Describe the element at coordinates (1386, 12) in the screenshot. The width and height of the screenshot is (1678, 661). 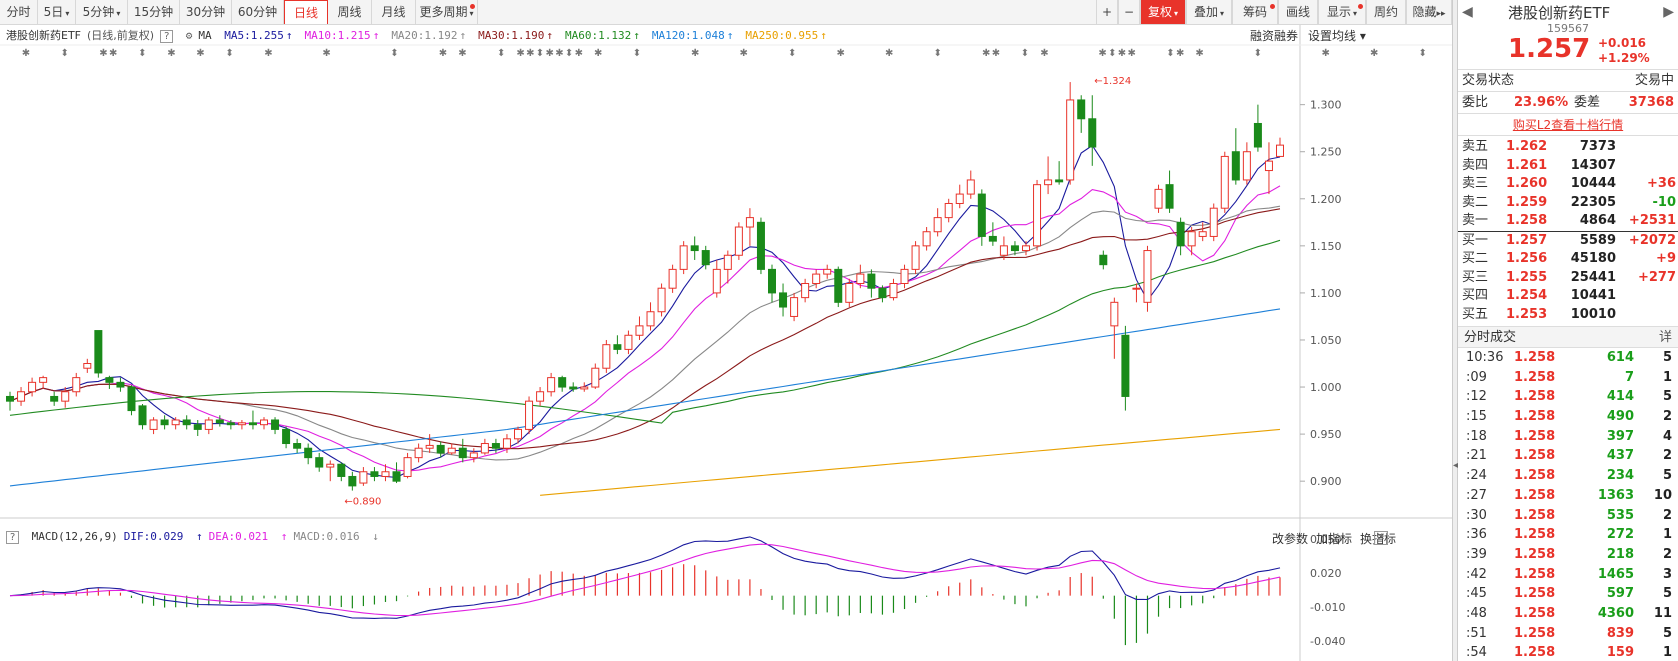
I see `toolbar-button-7: 周约` at that location.